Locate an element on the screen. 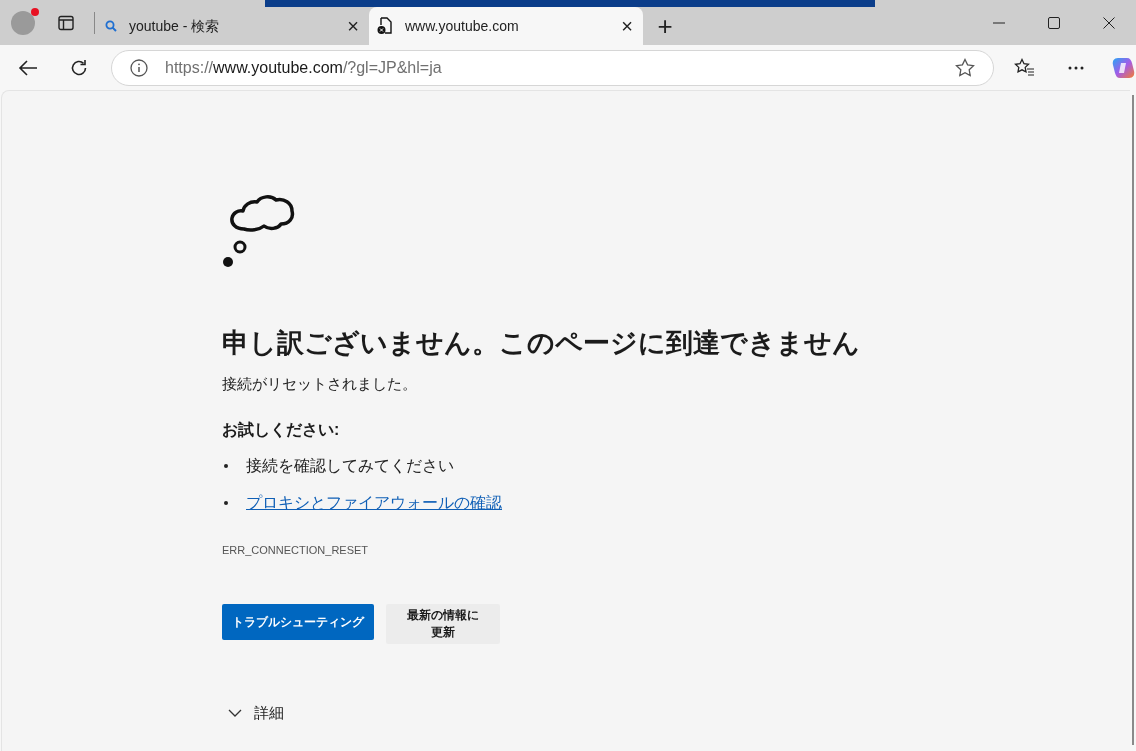  browser-tab: youtube - 検索 × is located at coordinates (232, 26).